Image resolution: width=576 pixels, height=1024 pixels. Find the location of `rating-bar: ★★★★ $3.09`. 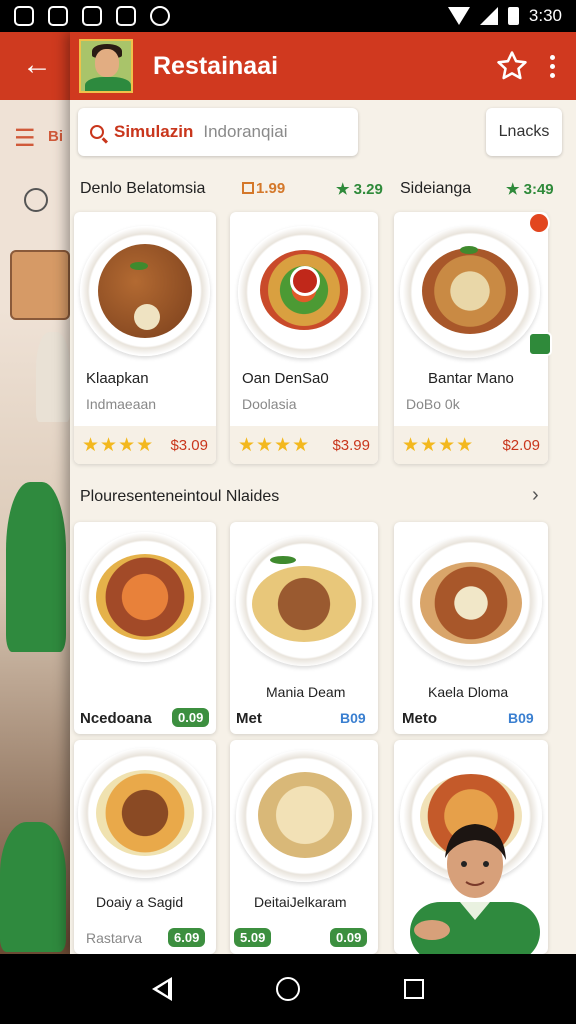

rating-bar: ★★★★ $3.09 is located at coordinates (145, 445).